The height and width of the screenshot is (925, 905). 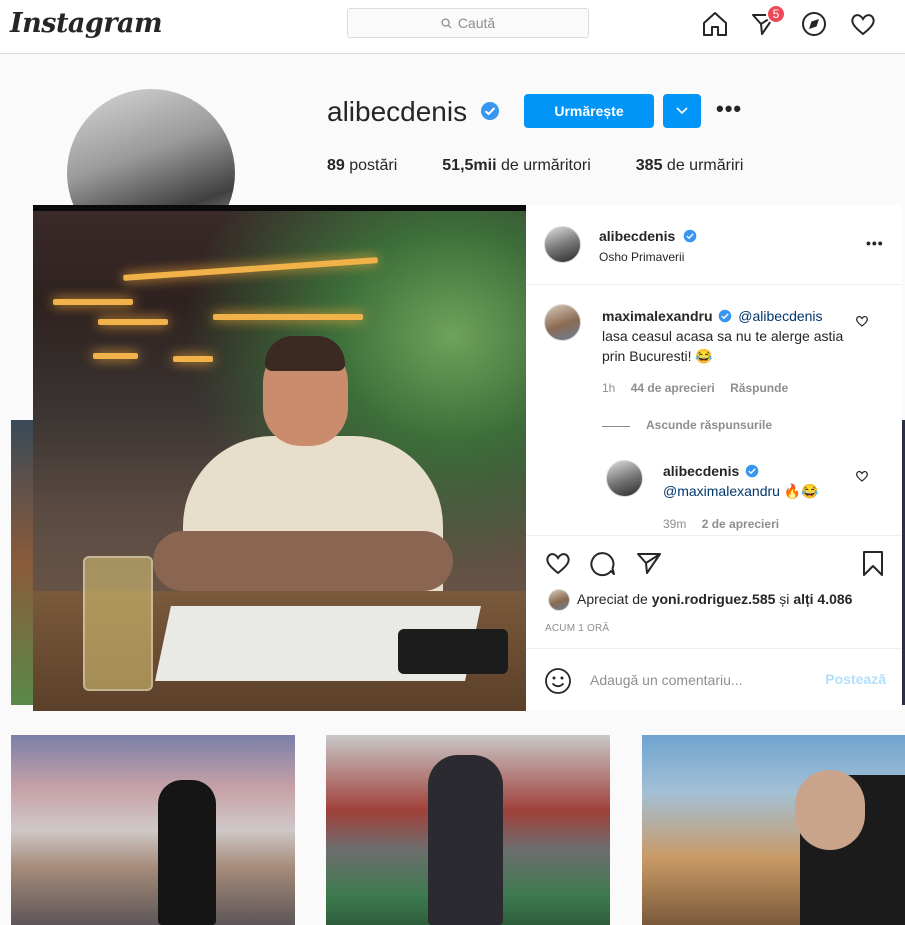 I want to click on reply-emoji: 🔥😂, so click(x=801, y=491).